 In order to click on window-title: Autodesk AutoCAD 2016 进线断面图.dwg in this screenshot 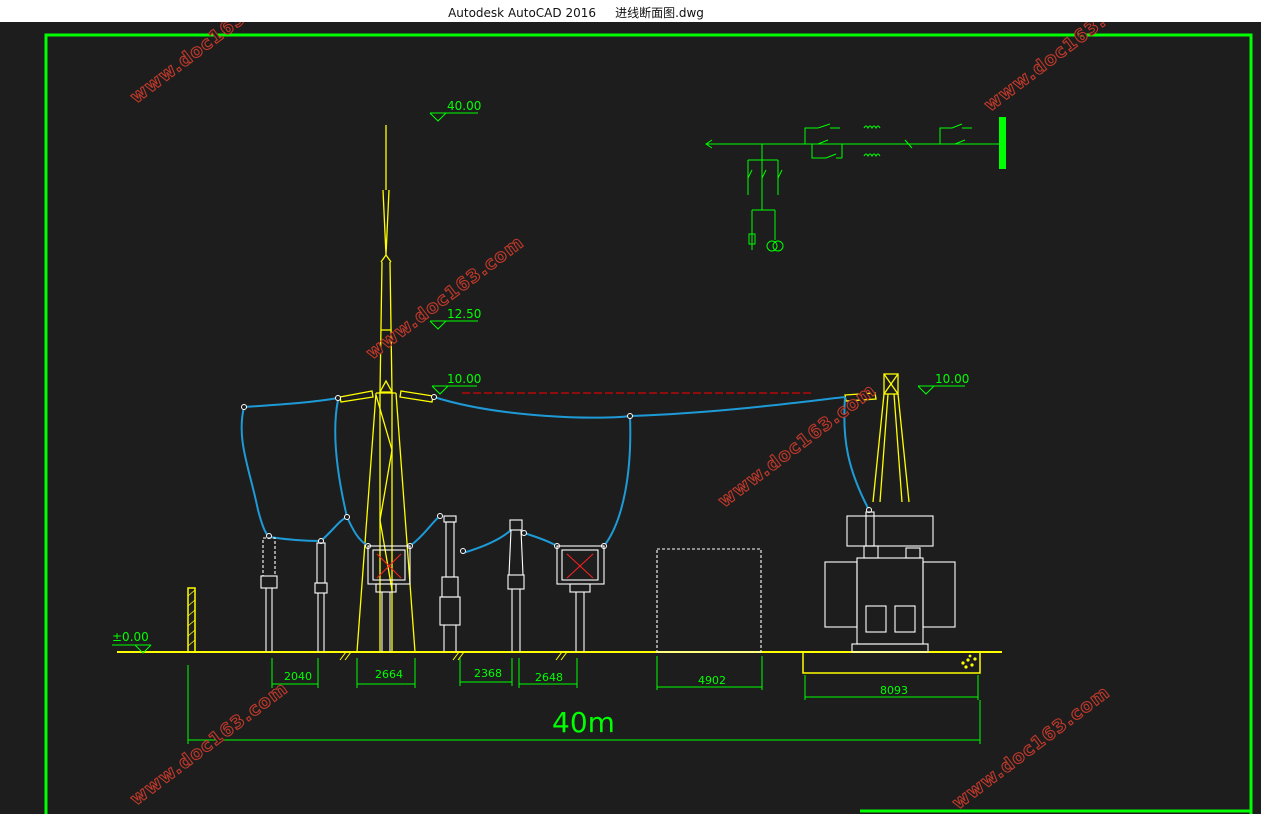, I will do `click(576, 12)`.